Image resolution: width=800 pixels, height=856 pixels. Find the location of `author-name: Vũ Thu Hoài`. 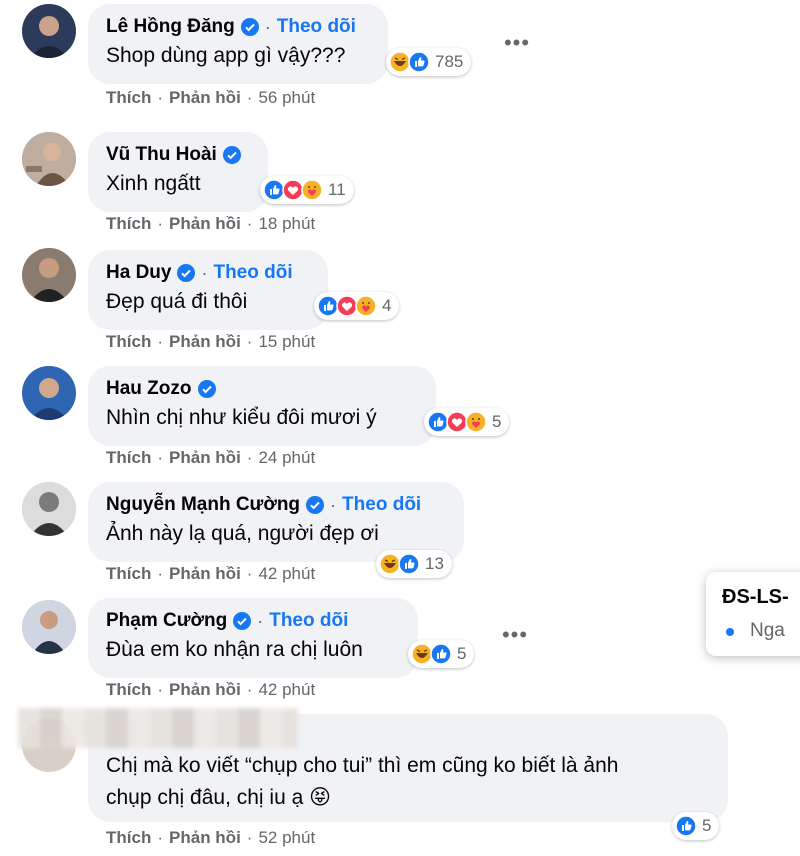

author-name: Vũ Thu Hoài is located at coordinates (161, 155).